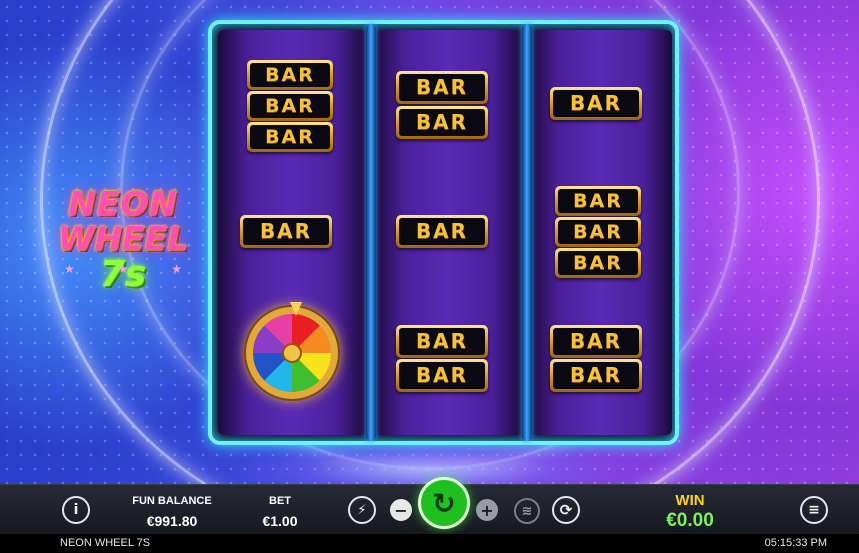  I want to click on win-value: €0.00, so click(690, 520).